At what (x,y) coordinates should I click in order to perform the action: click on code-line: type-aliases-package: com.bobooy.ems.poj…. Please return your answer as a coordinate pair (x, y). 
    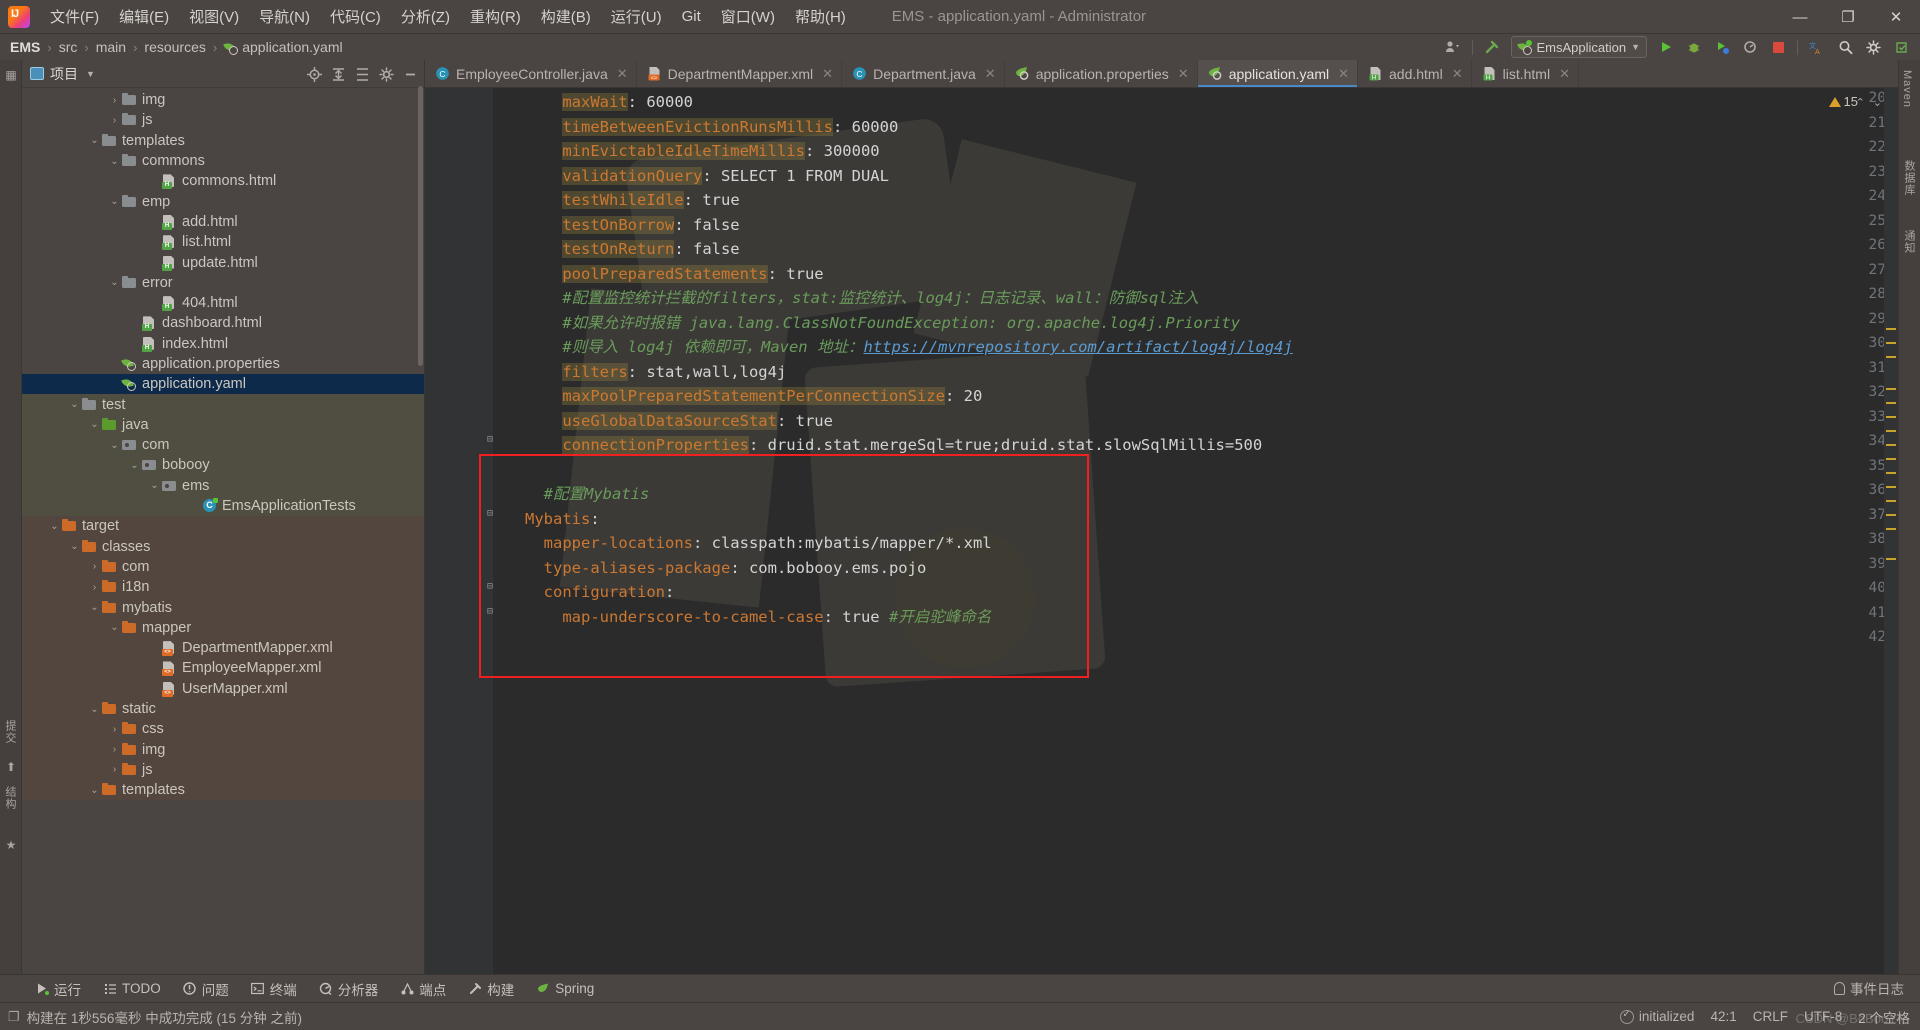
    Looking at the image, I should click on (726, 568).